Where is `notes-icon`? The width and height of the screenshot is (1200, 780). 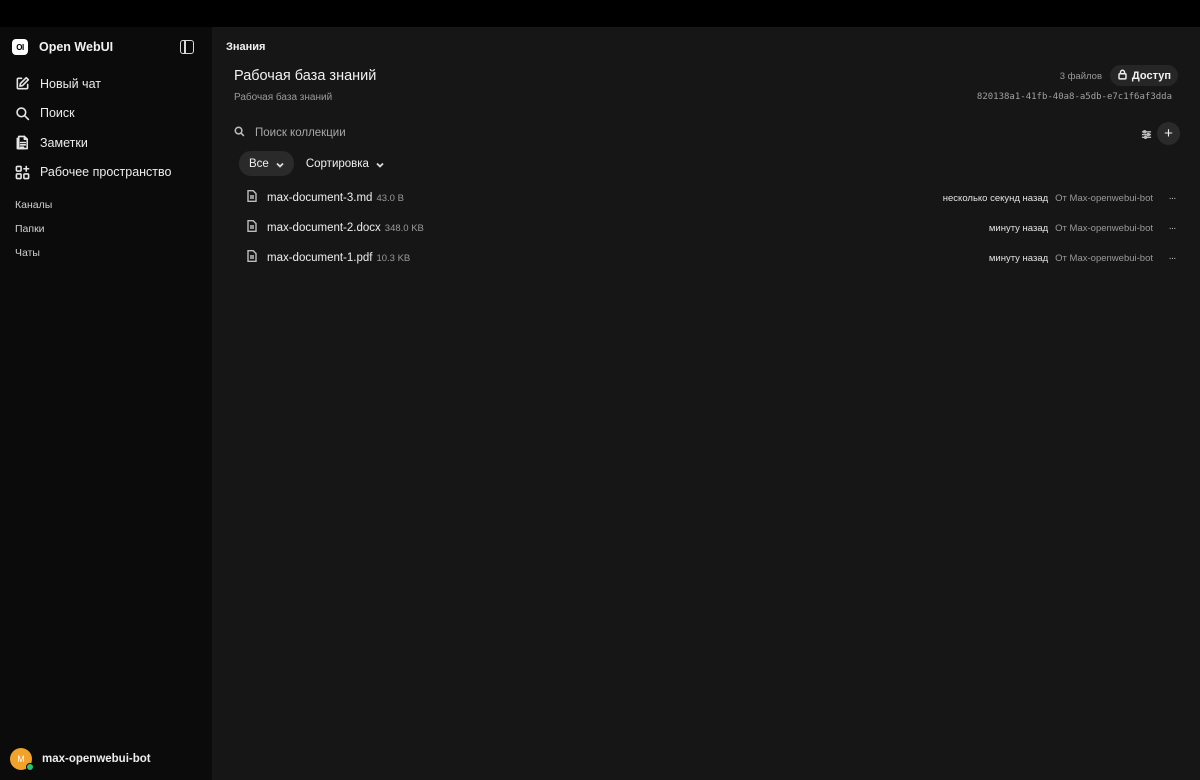
notes-icon is located at coordinates (22, 143).